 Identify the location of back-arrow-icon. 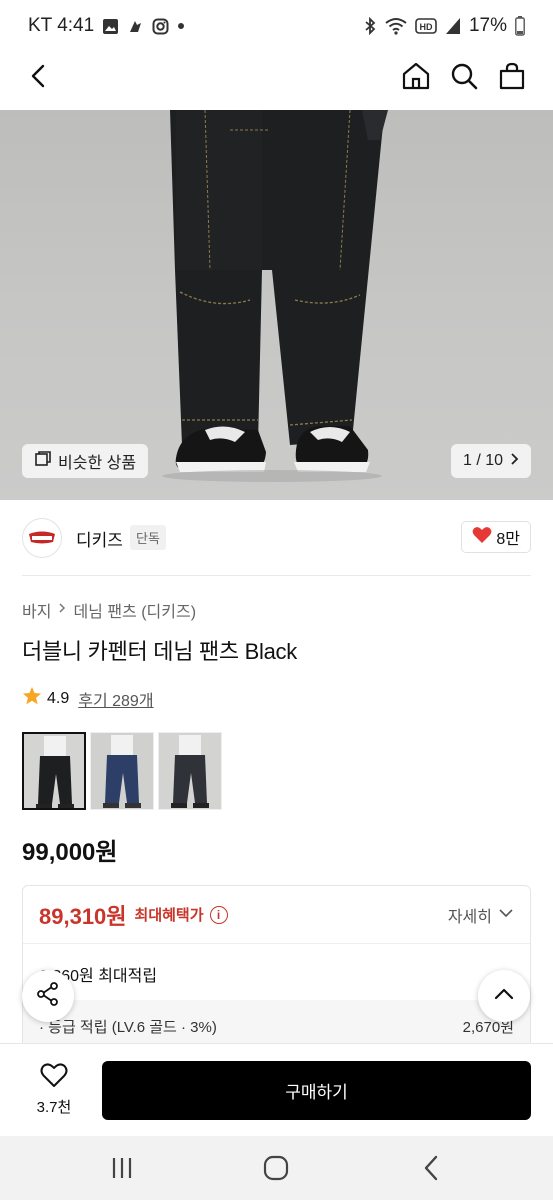
(39, 77).